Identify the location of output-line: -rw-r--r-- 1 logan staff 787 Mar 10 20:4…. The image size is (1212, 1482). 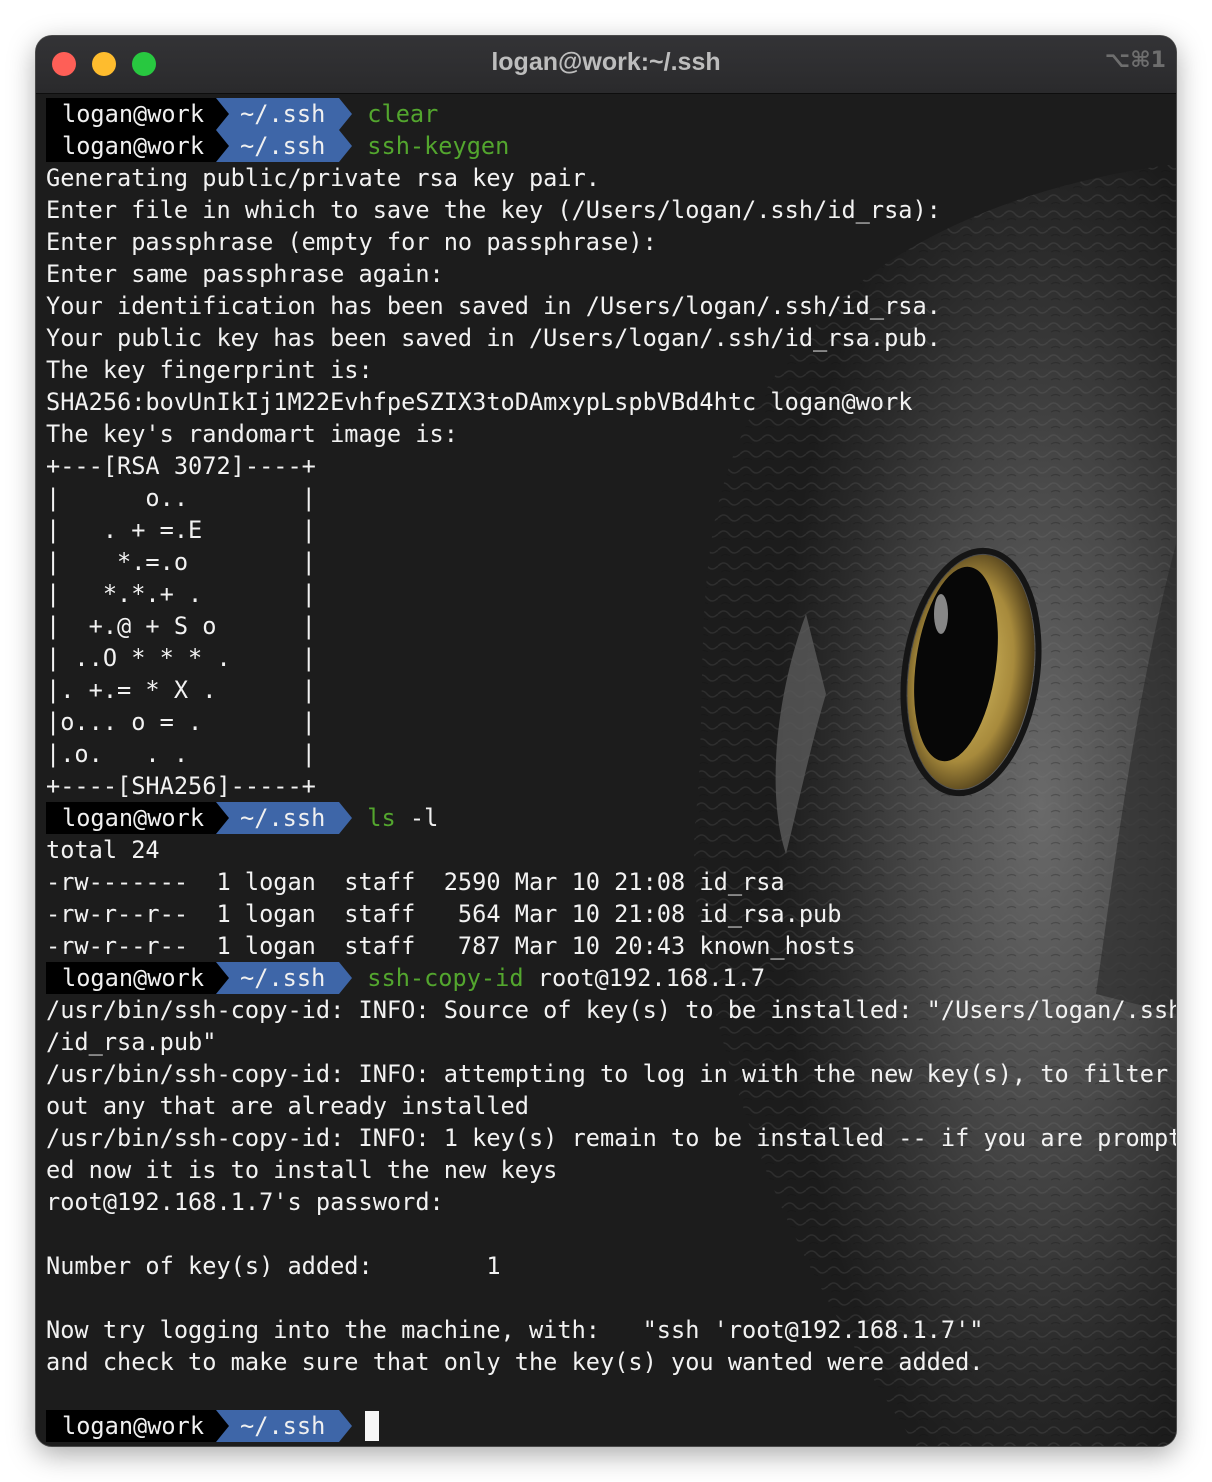
(451, 946).